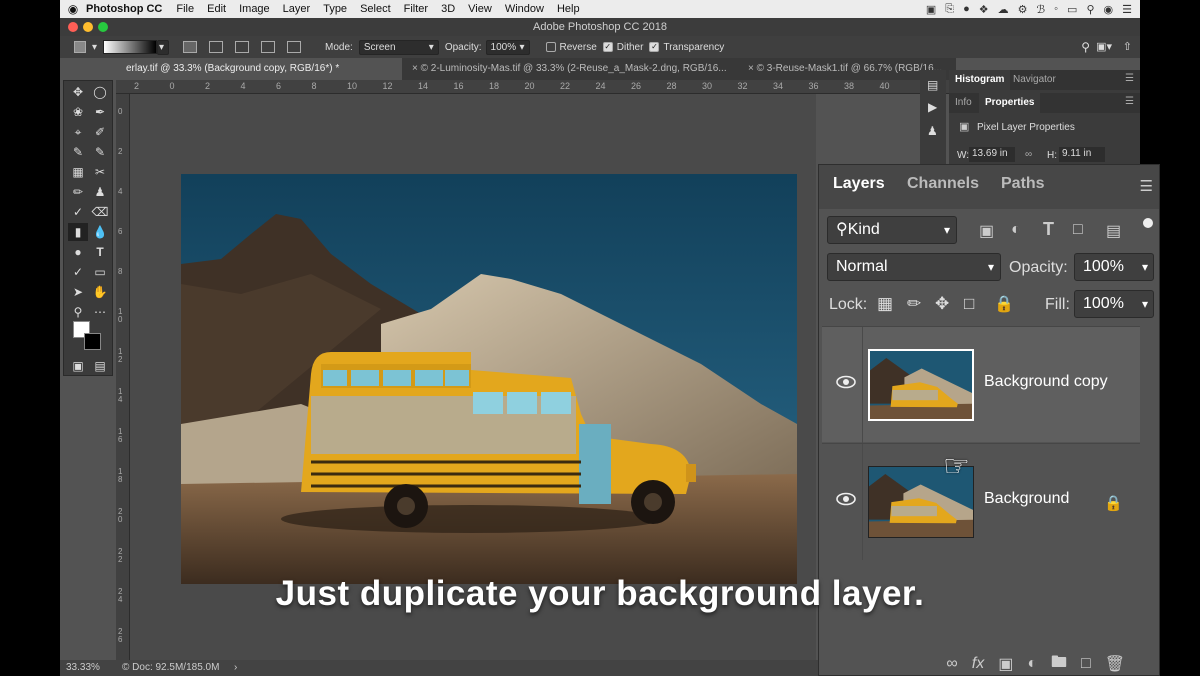 This screenshot has width=1200, height=676. I want to click on quick-select-tool-icon: ✒, so click(100, 112).